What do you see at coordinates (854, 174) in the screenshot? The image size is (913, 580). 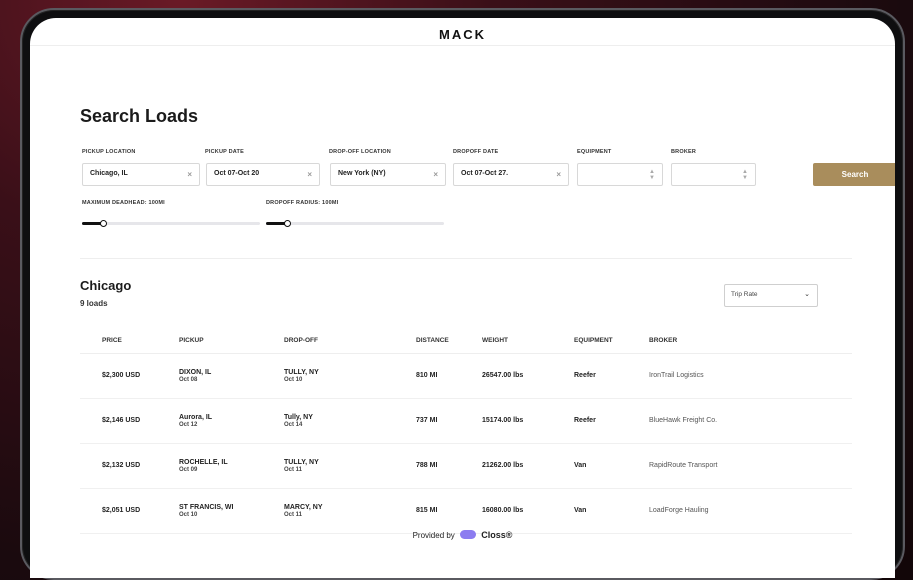 I see `search-button: Search` at bounding box center [854, 174].